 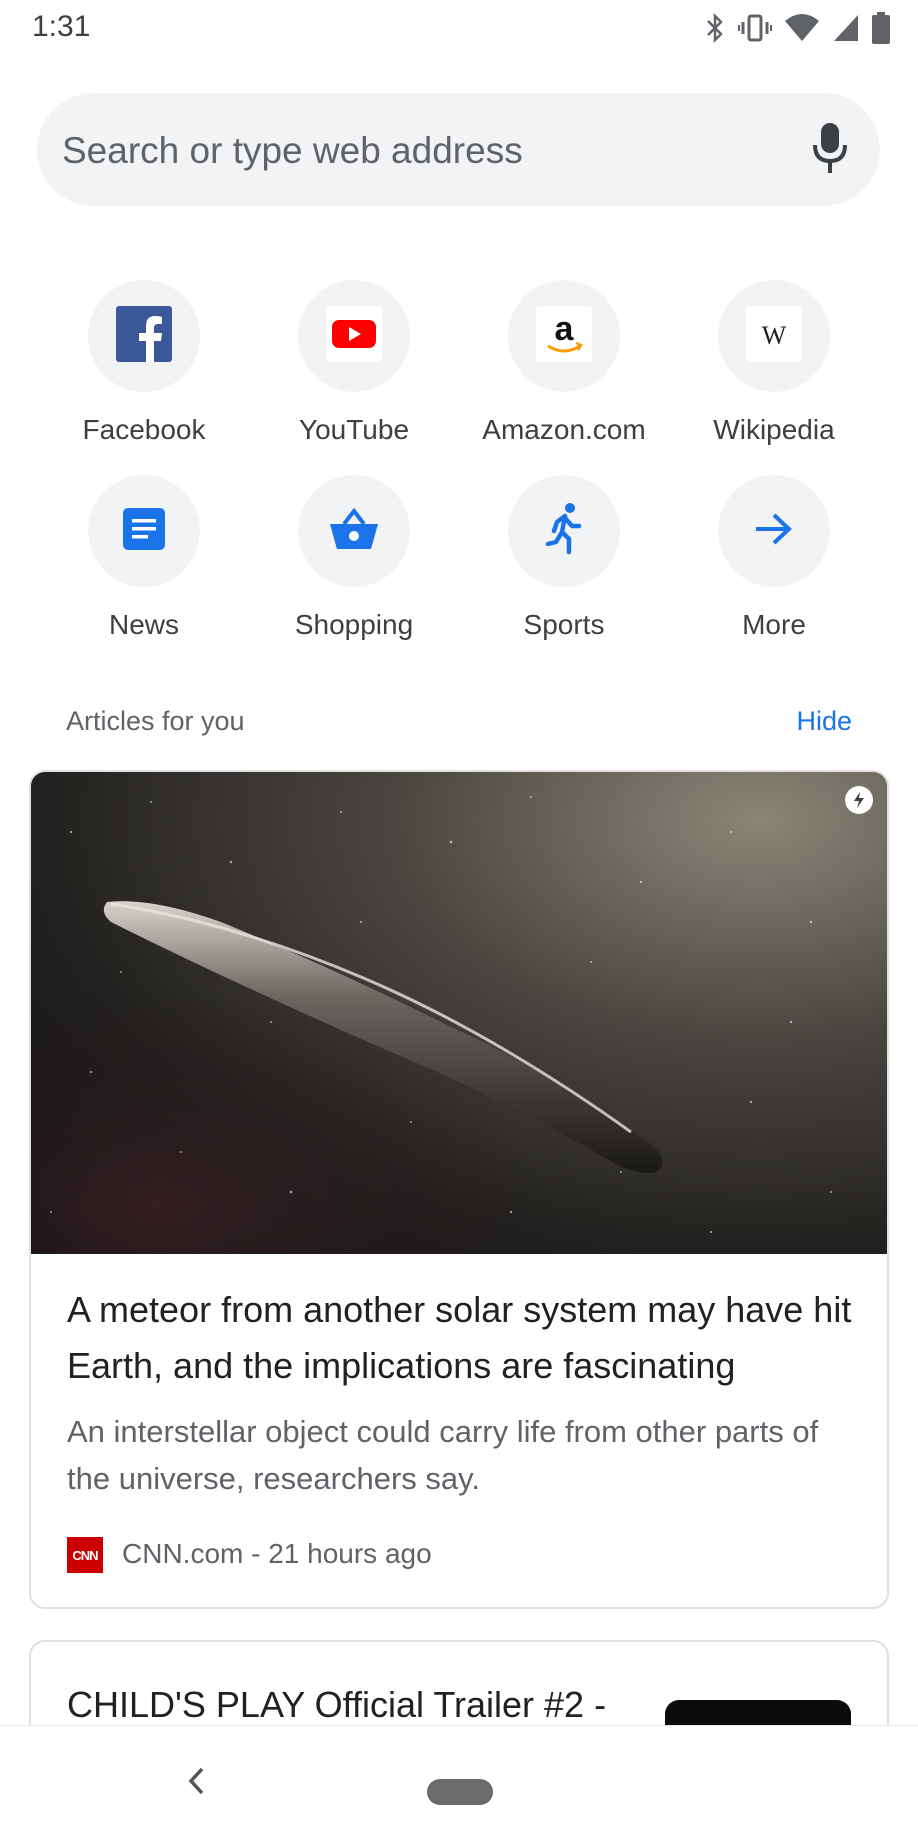 What do you see at coordinates (155, 721) in the screenshot?
I see `articles-header: Articles for you` at bounding box center [155, 721].